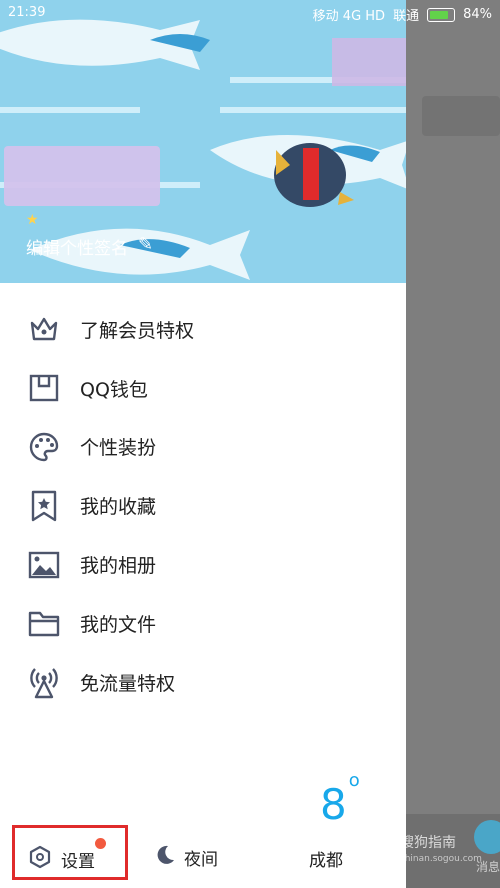 This screenshot has height=888, width=500. Describe the element at coordinates (114, 389) in the screenshot. I see `menu-item-label: QQ钱包` at that location.